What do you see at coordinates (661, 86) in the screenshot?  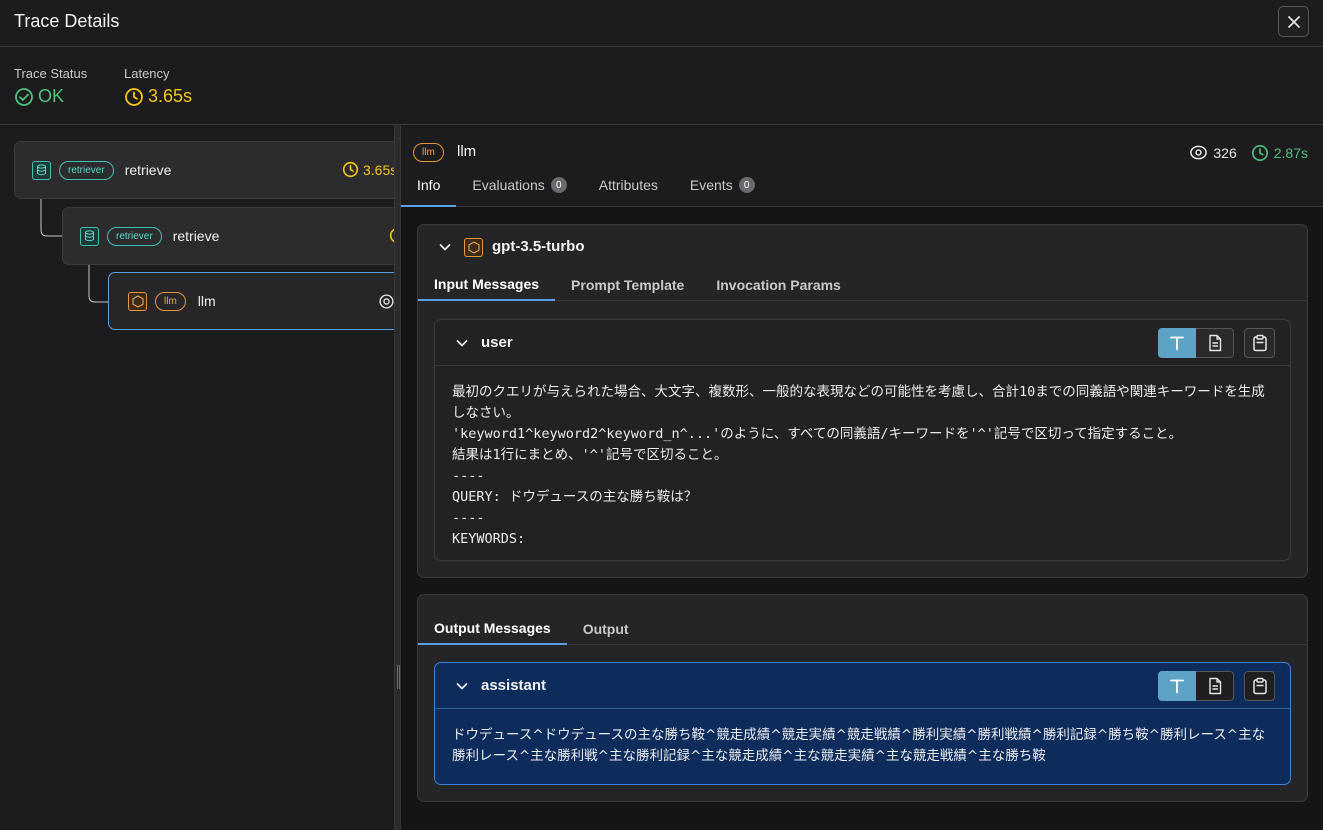 I see `trace-summary: Trace Status OK Latency 3.65s` at bounding box center [661, 86].